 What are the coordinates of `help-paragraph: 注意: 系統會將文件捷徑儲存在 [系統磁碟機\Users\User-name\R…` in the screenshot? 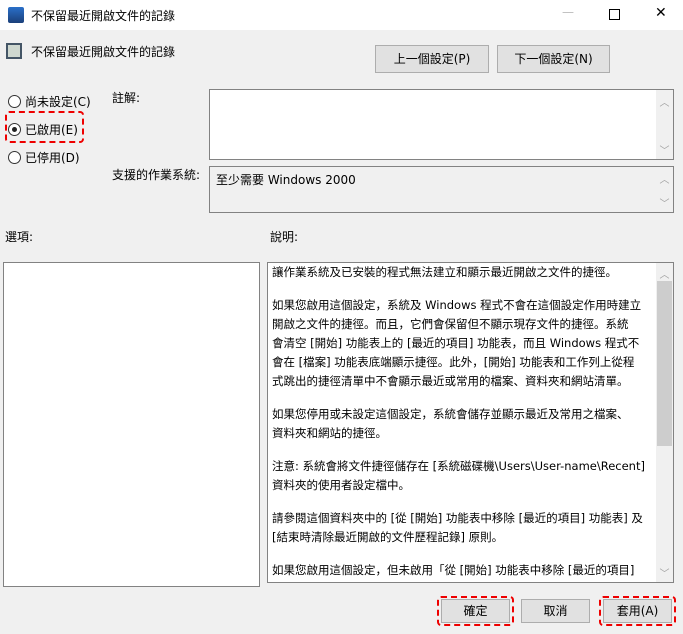 It's located at (464, 476).